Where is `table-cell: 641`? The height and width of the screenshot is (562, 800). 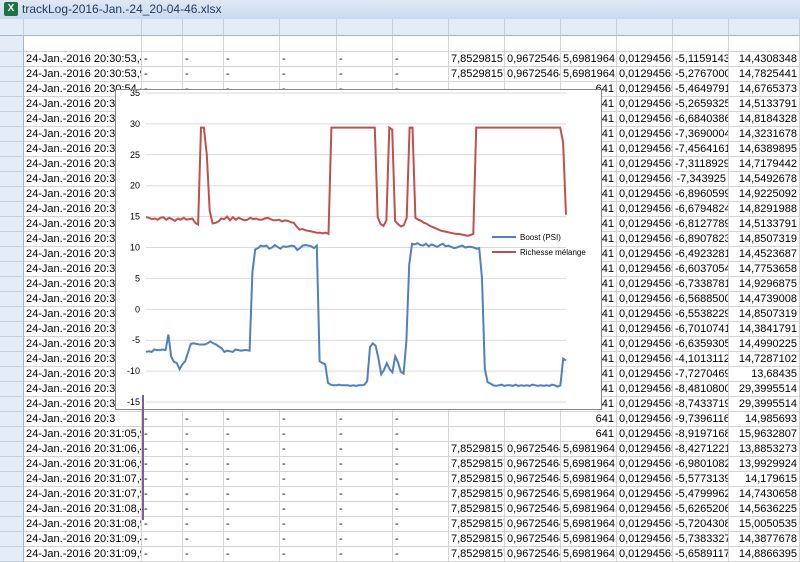
table-cell: 641 is located at coordinates (589, 434).